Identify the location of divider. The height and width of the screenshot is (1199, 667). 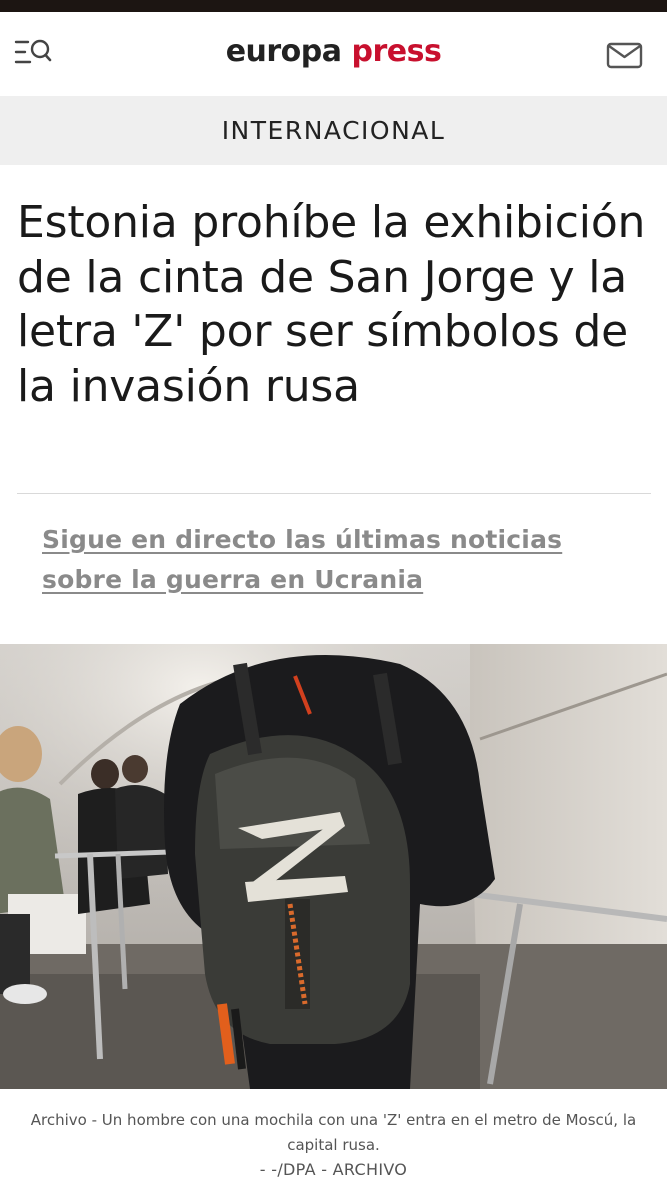
(334, 493).